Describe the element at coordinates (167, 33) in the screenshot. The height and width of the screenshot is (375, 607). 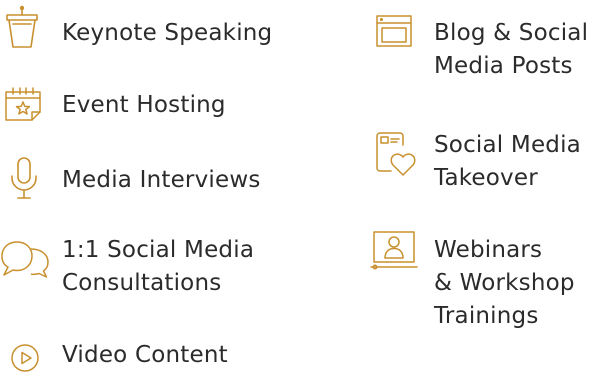
I see `service-label: Keynote Speaking` at that location.